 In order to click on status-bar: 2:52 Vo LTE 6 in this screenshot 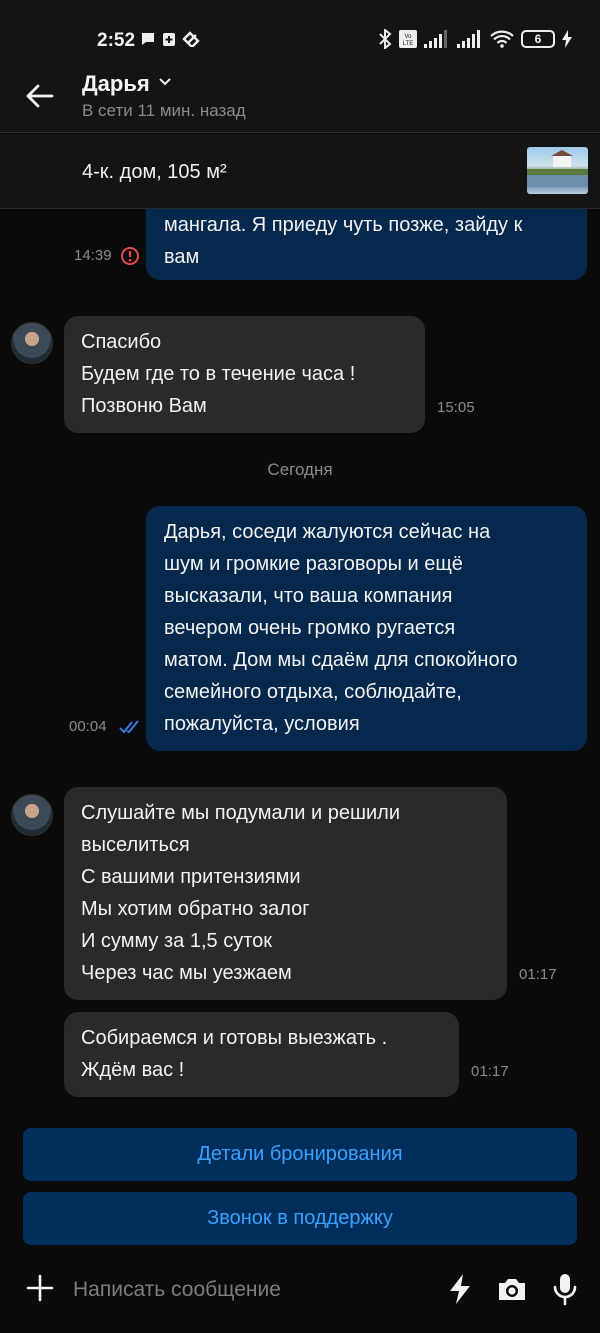, I will do `click(300, 29)`.